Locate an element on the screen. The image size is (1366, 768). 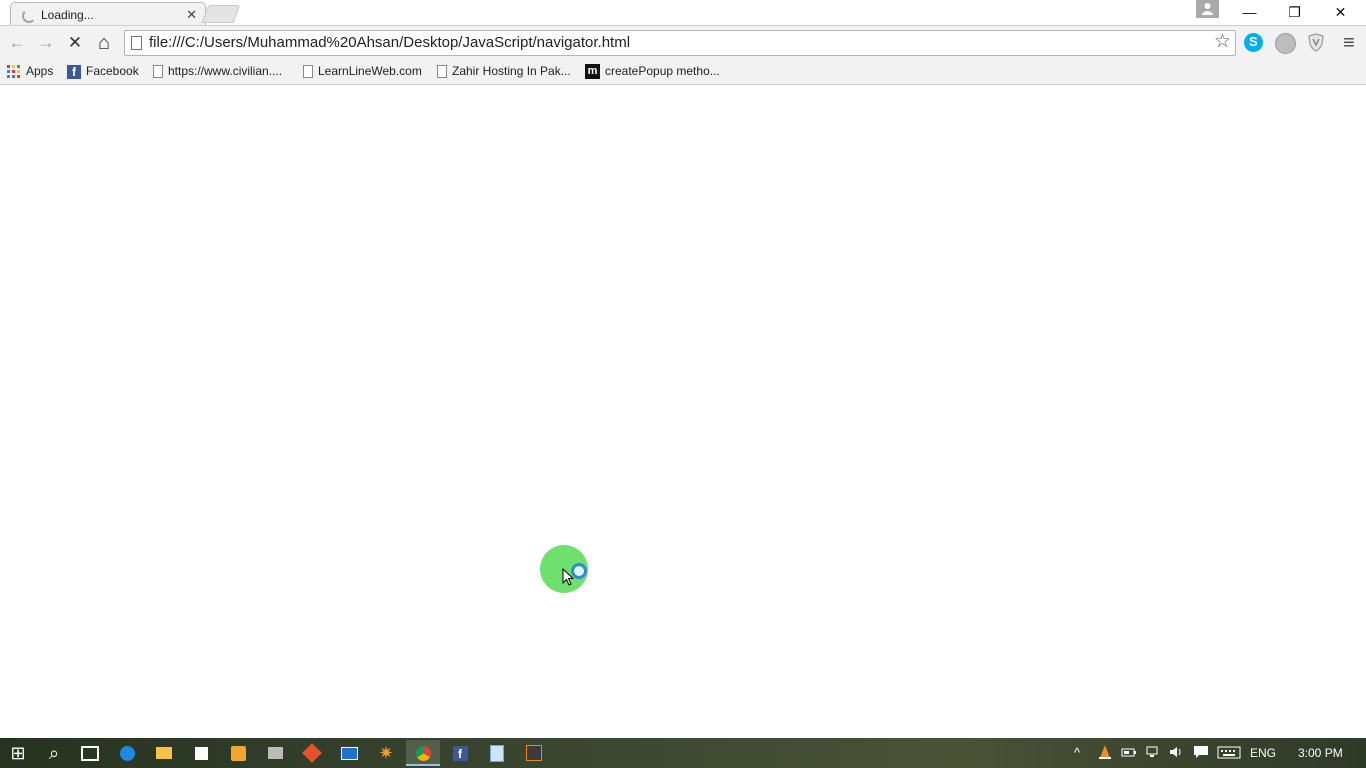
taskbar-app-red is located at coordinates (312, 753).